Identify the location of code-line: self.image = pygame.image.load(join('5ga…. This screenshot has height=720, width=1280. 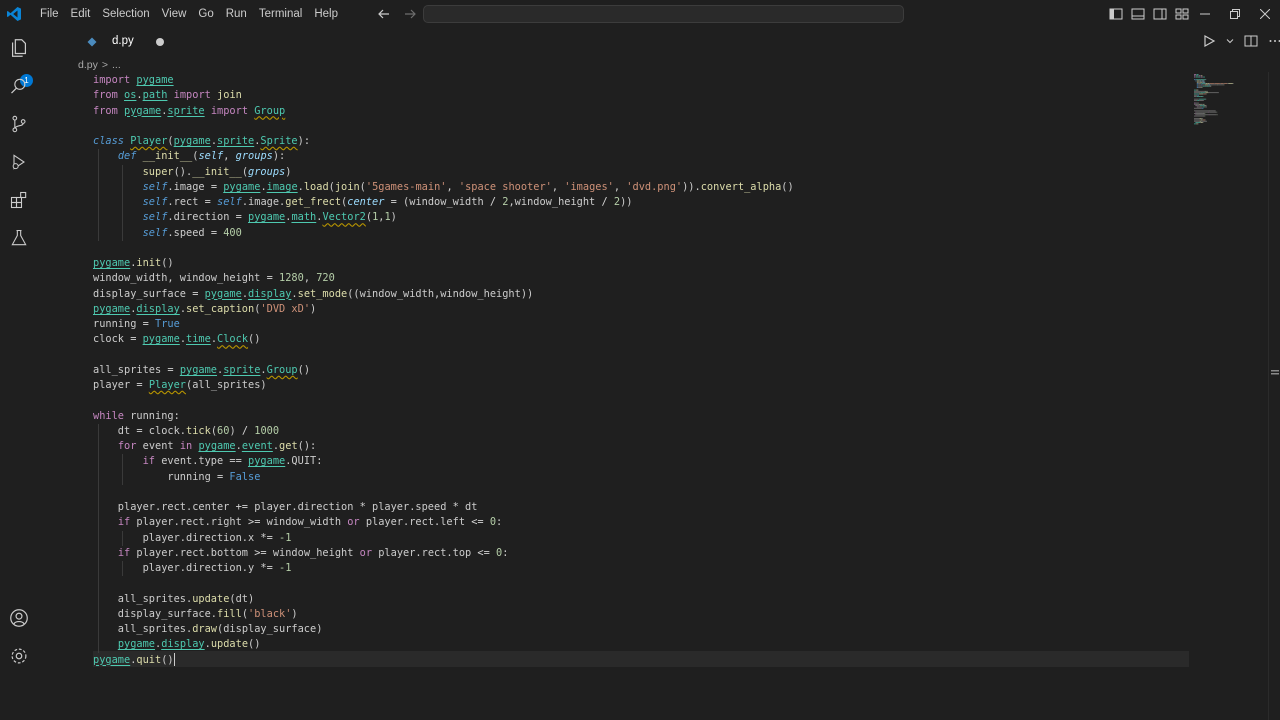
(443, 187).